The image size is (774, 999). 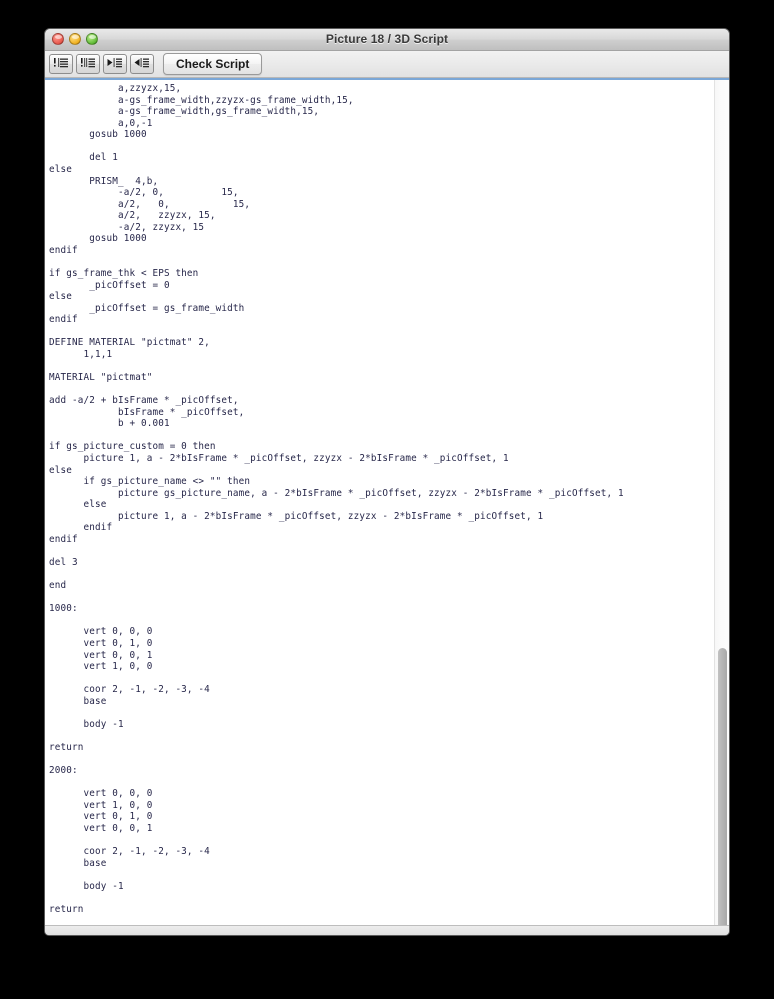 What do you see at coordinates (81, 354) in the screenshot?
I see `code-line: 1,1,1` at bounding box center [81, 354].